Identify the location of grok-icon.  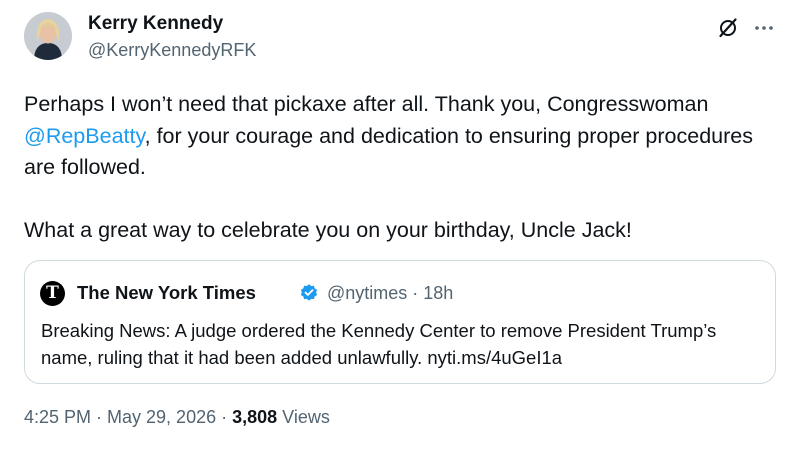
(728, 28).